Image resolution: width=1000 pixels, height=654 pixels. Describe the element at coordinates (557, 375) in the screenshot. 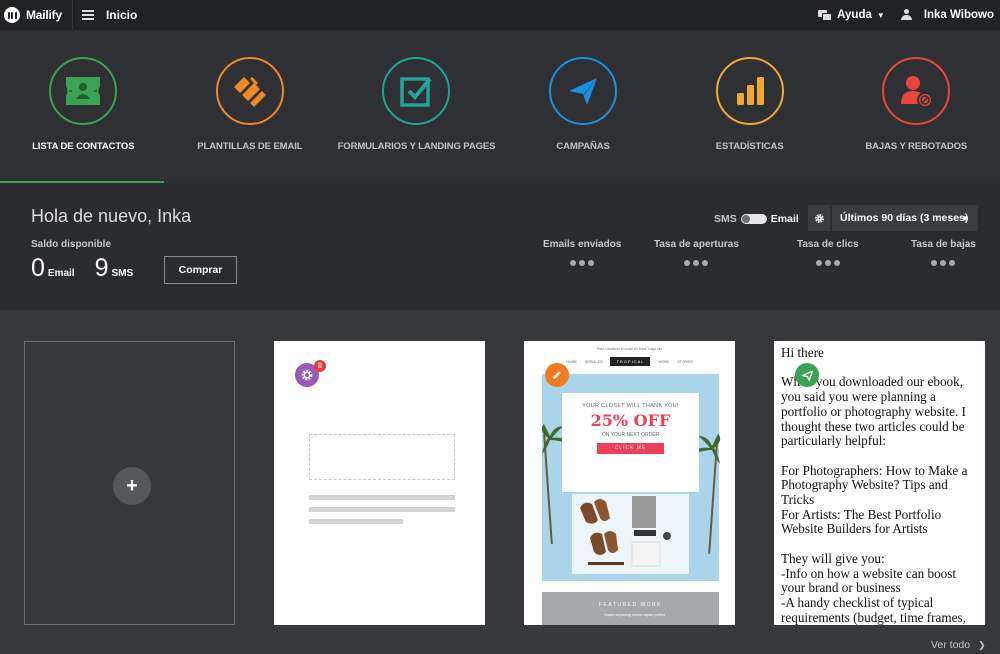

I see `pencil-icon` at that location.